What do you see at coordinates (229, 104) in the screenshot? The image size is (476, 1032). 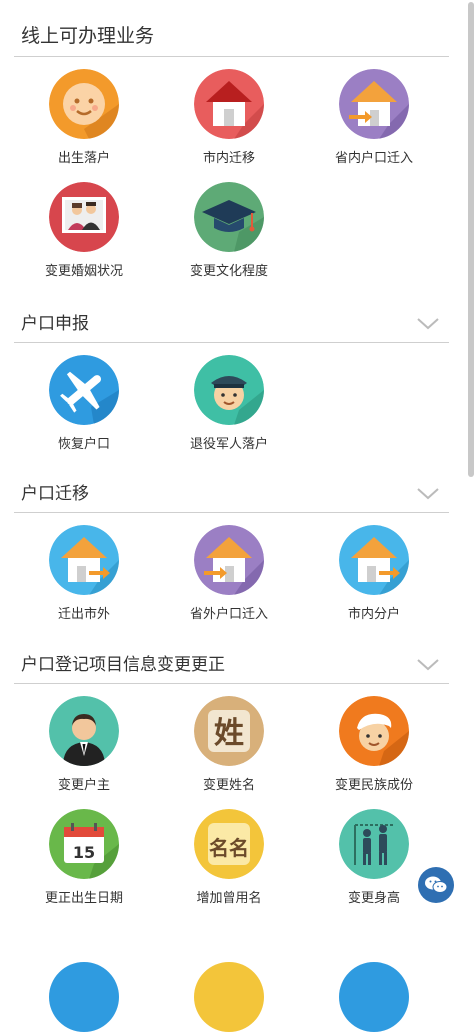 I see `red-house-icon` at bounding box center [229, 104].